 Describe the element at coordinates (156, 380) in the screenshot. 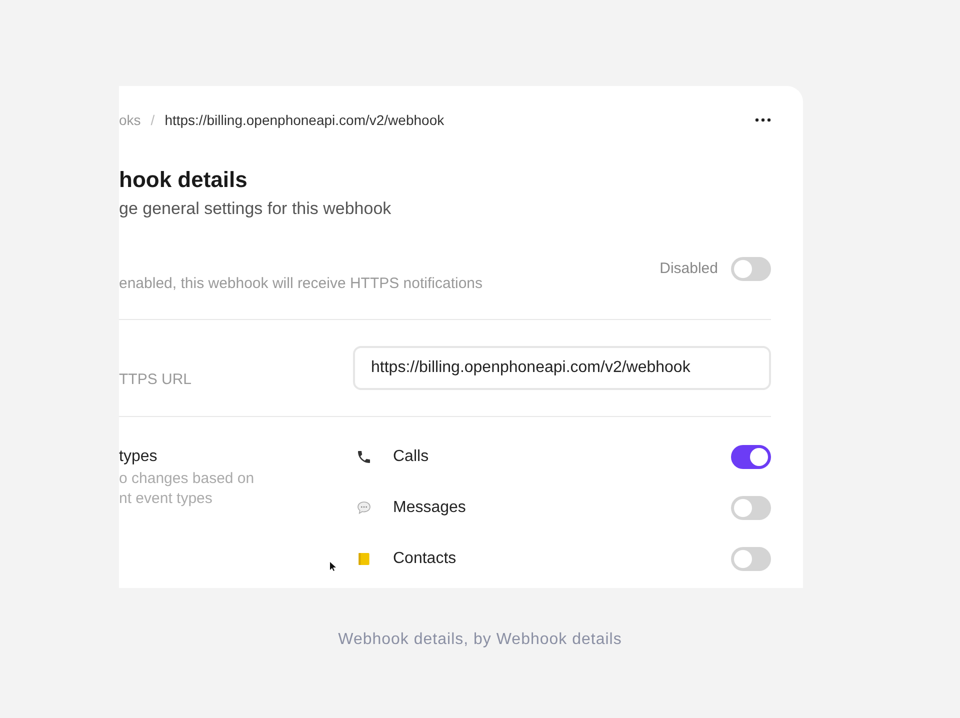

I see `field-label: TTPS URL` at that location.